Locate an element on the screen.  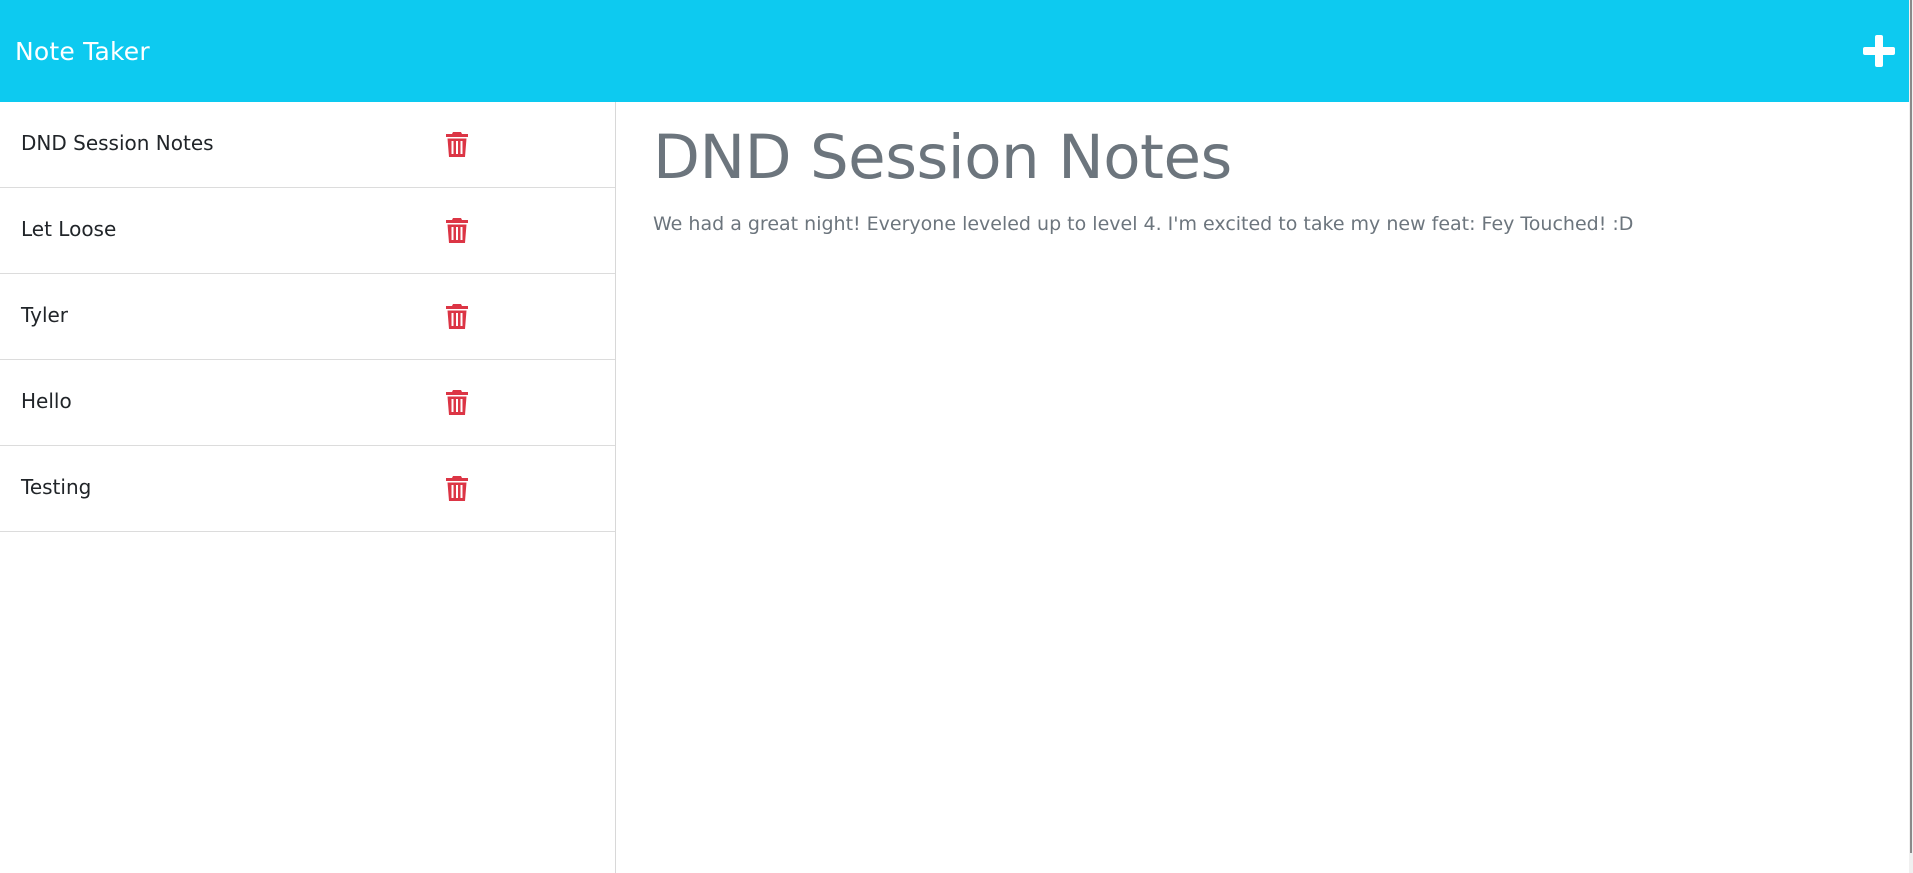
list-item: Let Loose is located at coordinates (307, 231).